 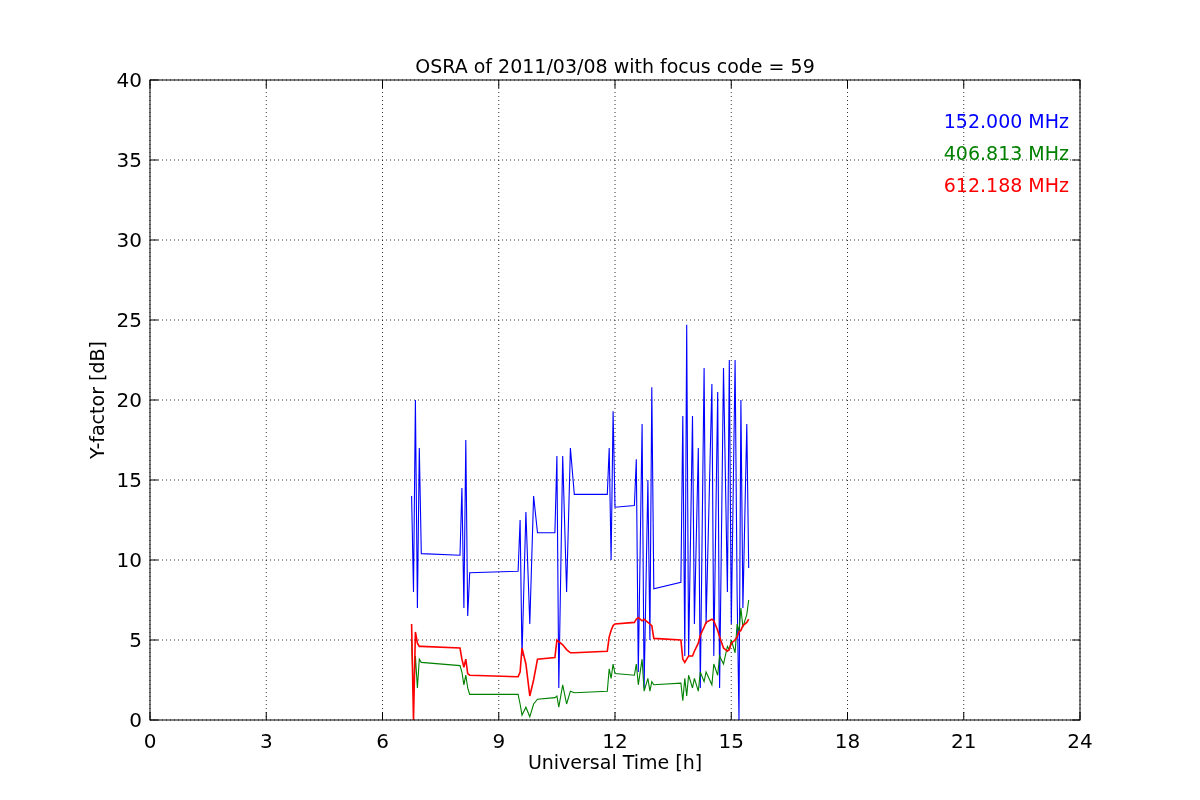 What do you see at coordinates (499, 741) in the screenshot?
I see `tick-label: 9` at bounding box center [499, 741].